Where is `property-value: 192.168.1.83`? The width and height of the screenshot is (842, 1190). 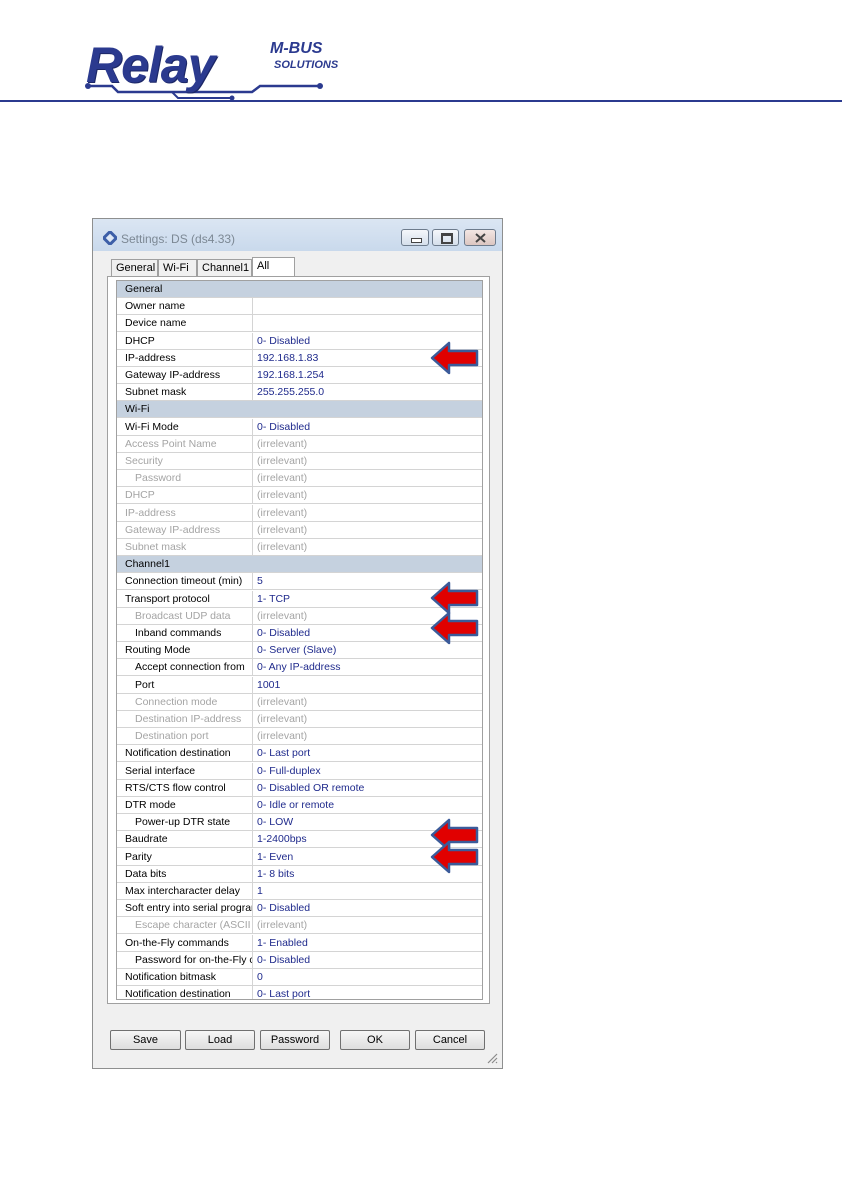 property-value: 192.168.1.83 is located at coordinates (287, 358).